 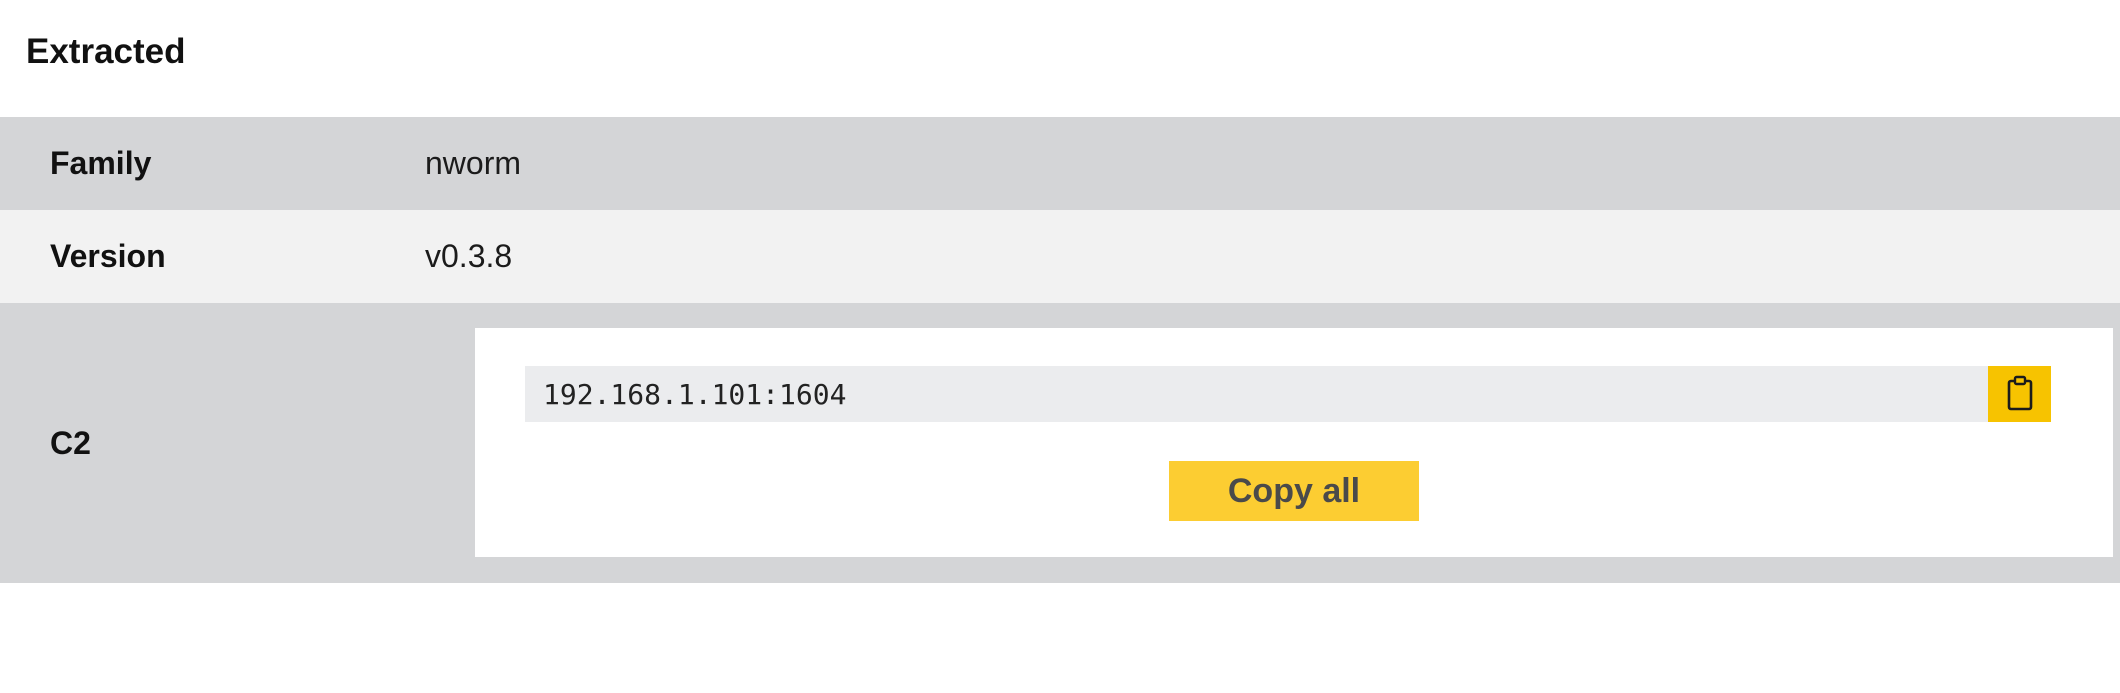 What do you see at coordinates (1060, 163) in the screenshot?
I see `field-row-family: Family nworm` at bounding box center [1060, 163].